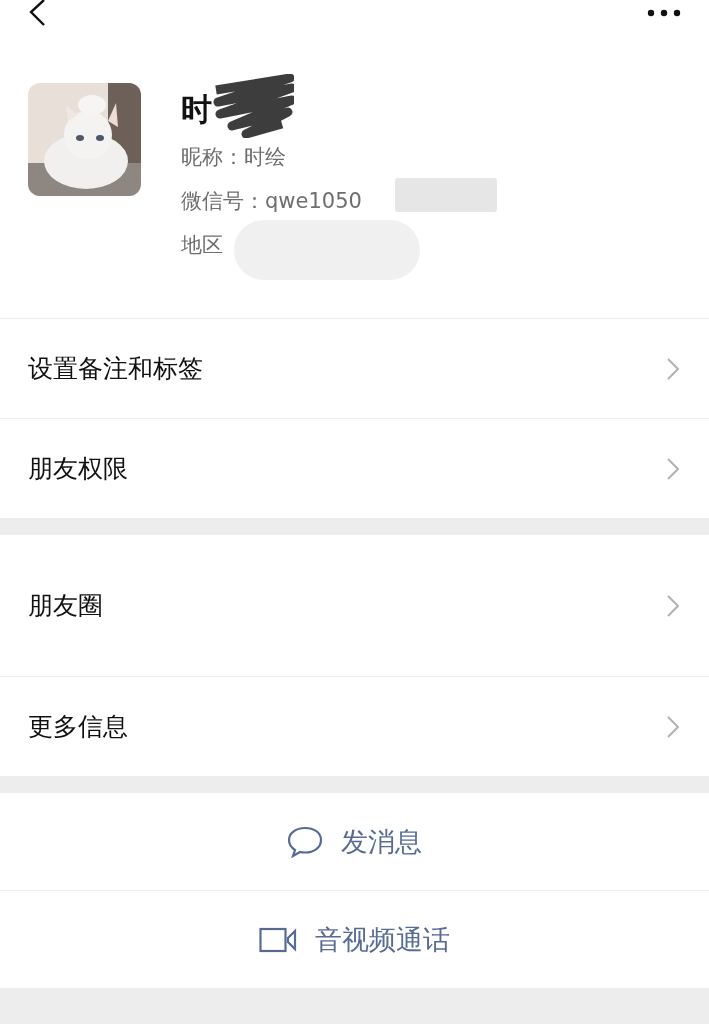 This screenshot has width=709, height=1024. I want to click on chat-bubble-icon, so click(305, 841).